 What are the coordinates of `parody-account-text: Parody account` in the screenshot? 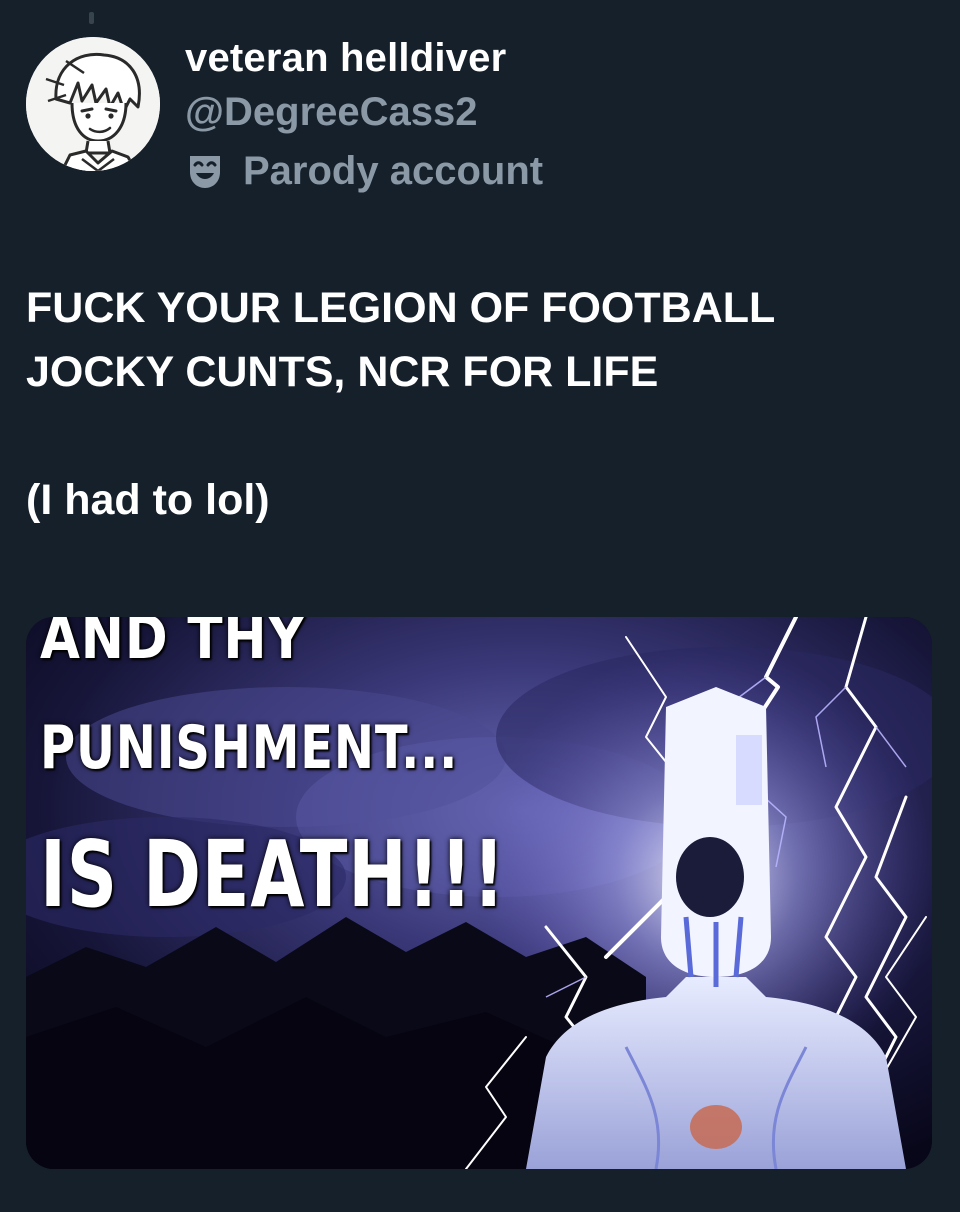 It's located at (393, 170).